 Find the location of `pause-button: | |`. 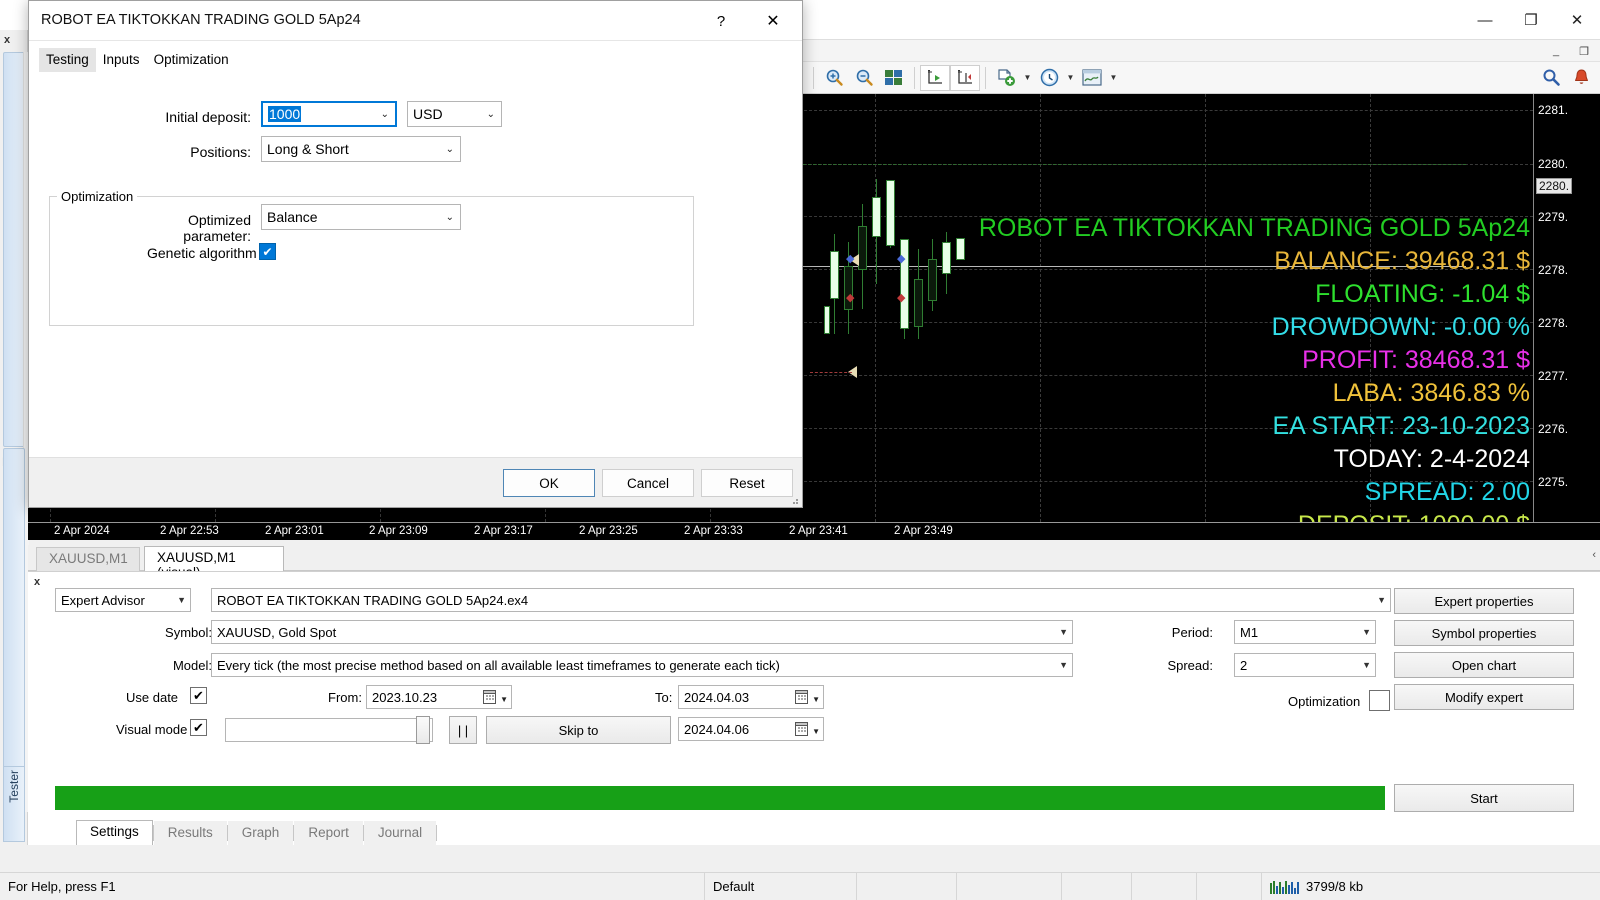

pause-button: | | is located at coordinates (463, 730).